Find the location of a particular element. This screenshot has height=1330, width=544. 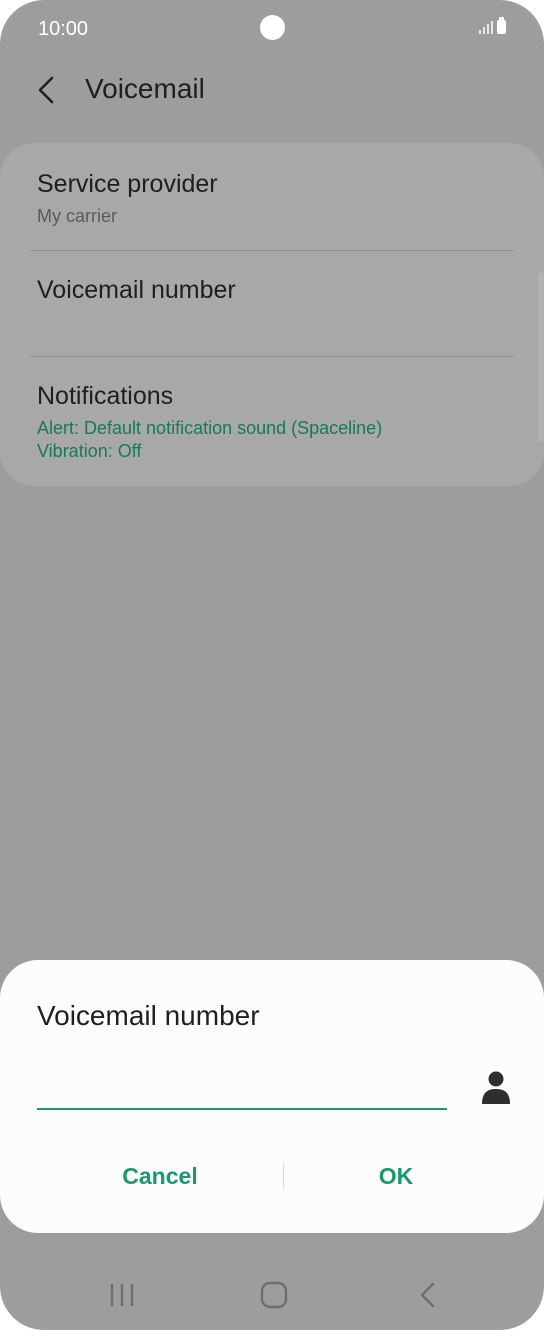

front-camera is located at coordinates (272, 27).